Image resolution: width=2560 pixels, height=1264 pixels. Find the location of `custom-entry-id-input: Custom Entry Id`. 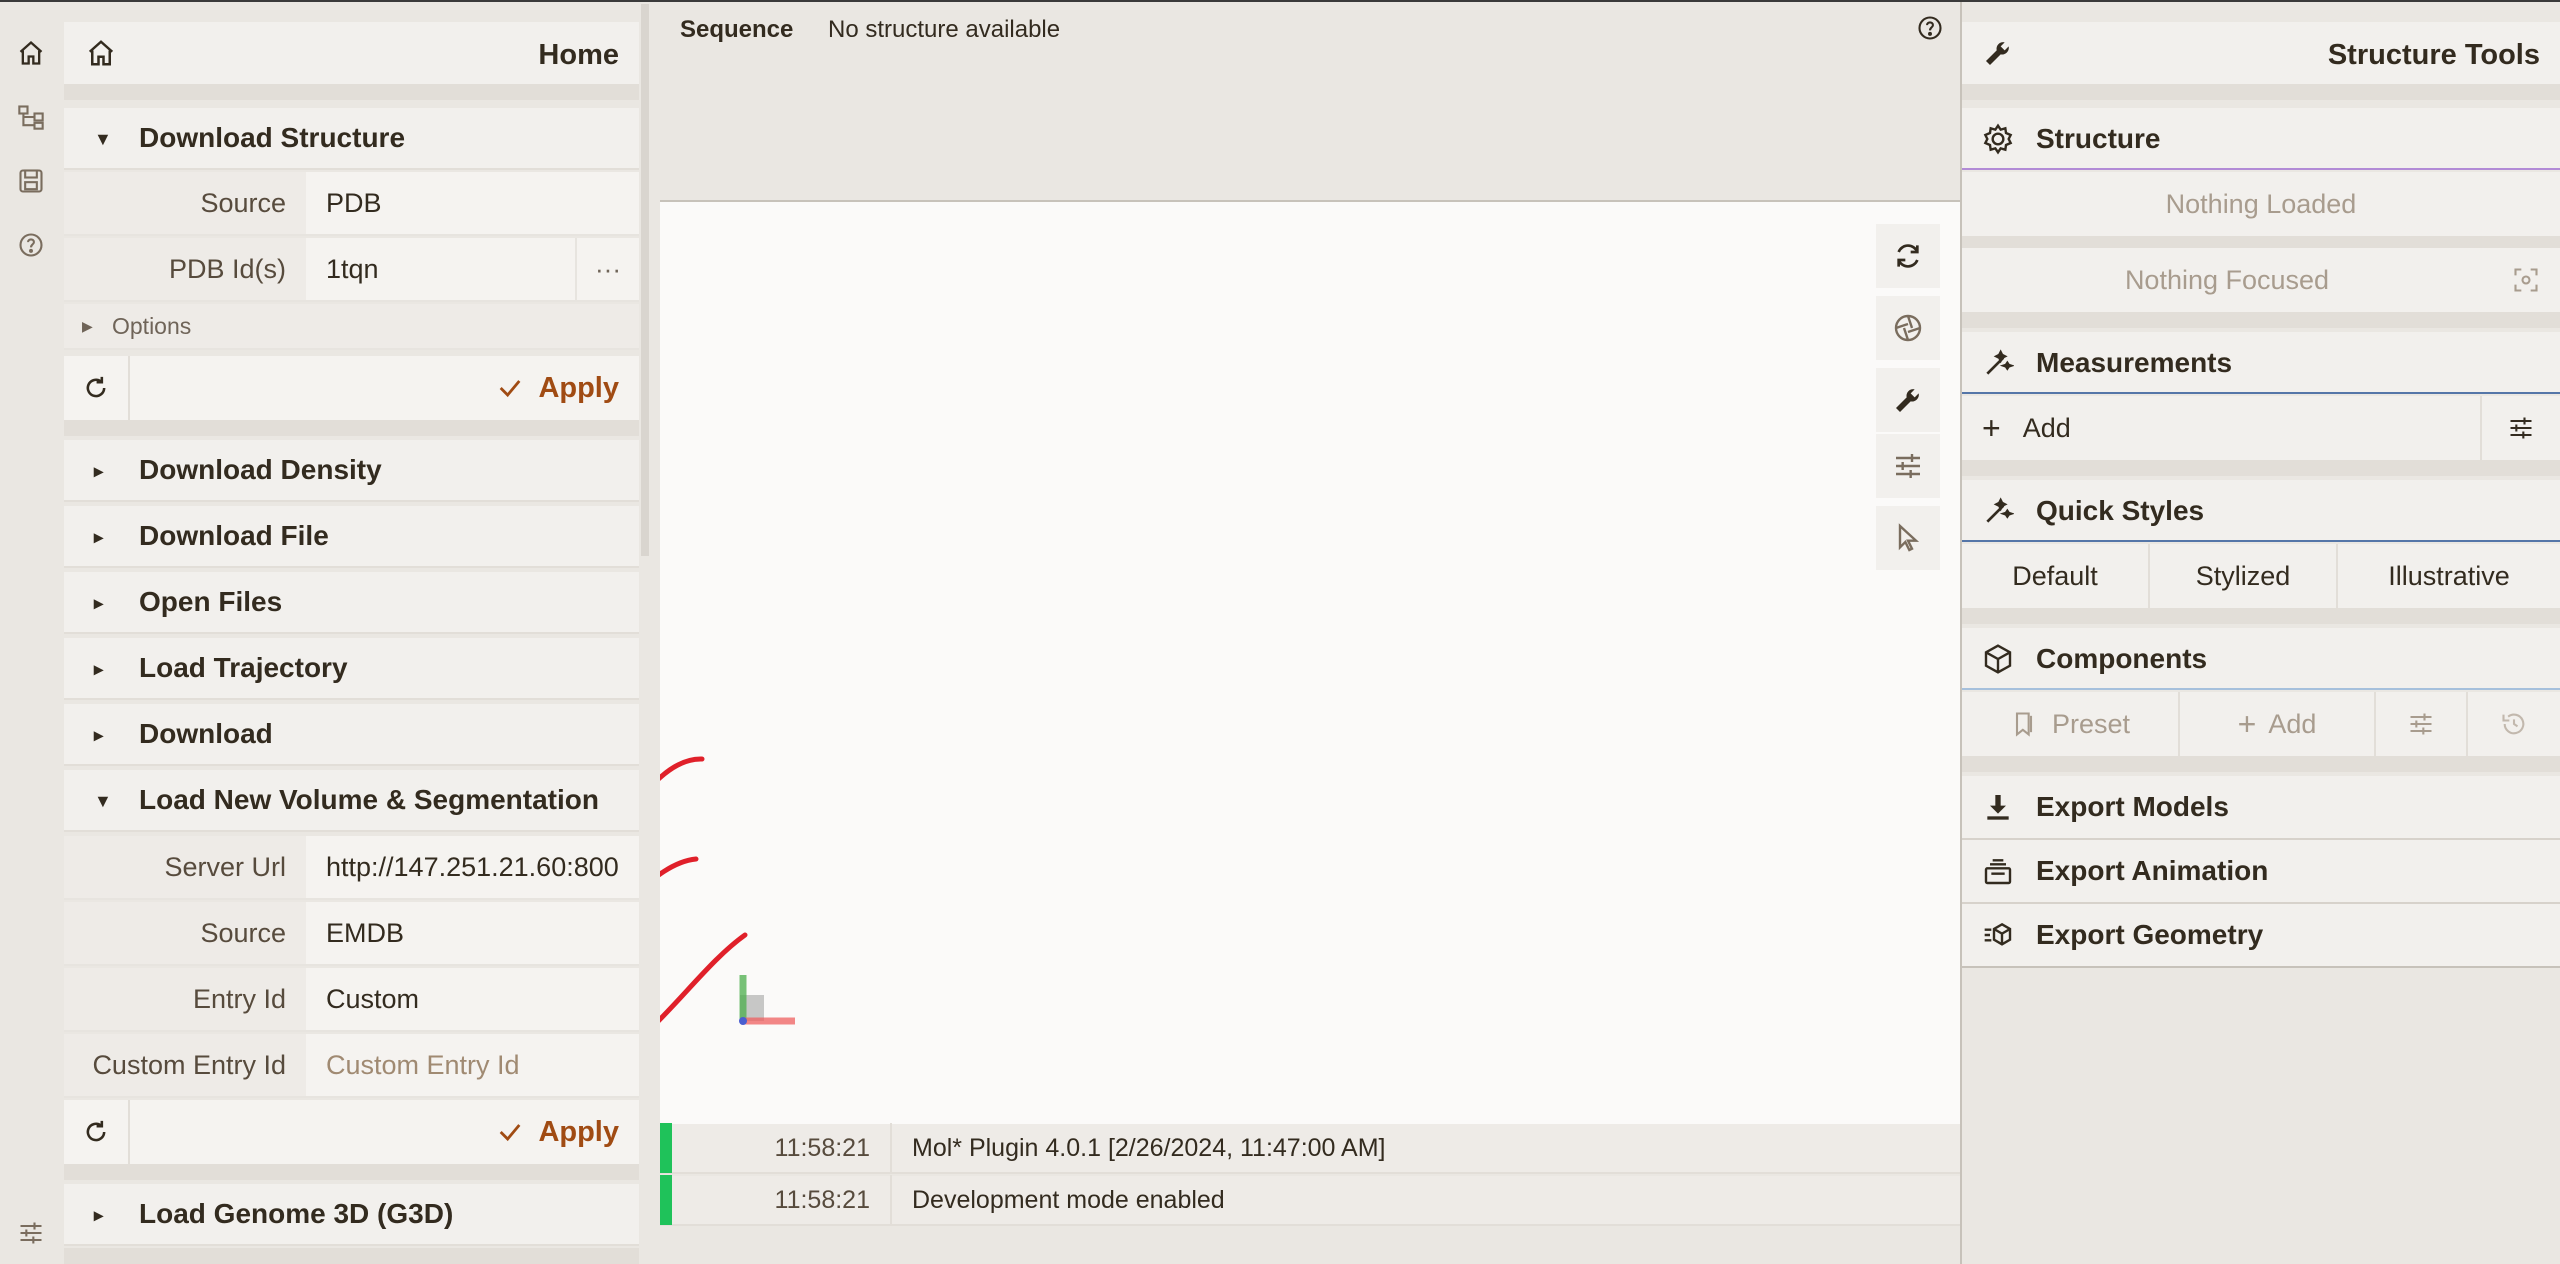

custom-entry-id-input: Custom Entry Id is located at coordinates (472, 1065).